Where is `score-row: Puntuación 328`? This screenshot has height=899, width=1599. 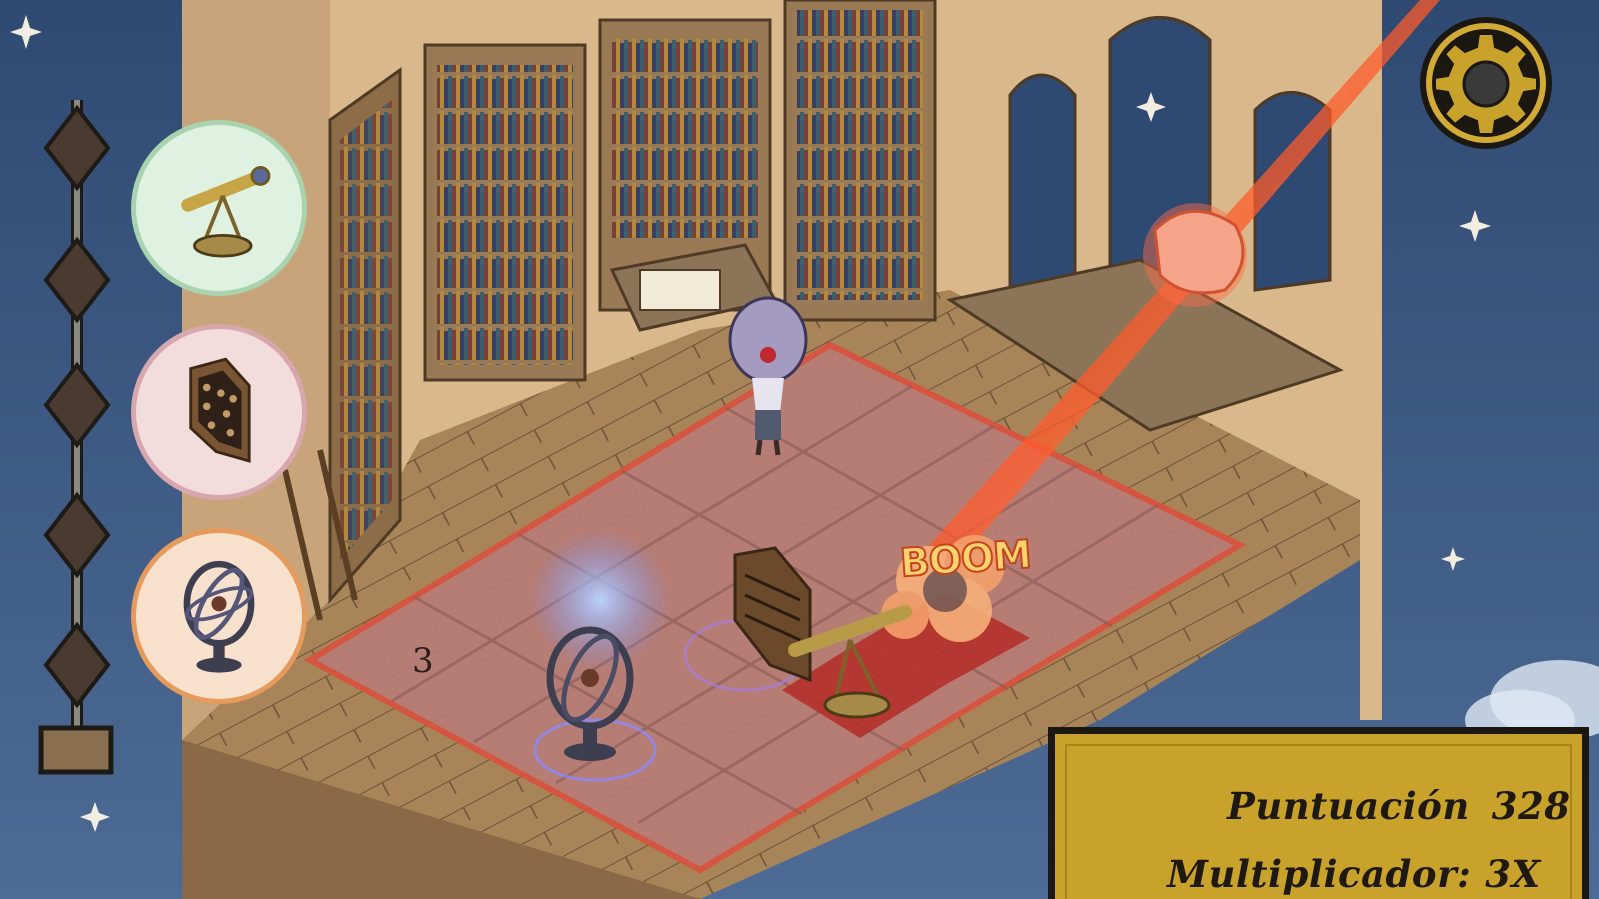 score-row: Puntuación 328 is located at coordinates (1399, 806).